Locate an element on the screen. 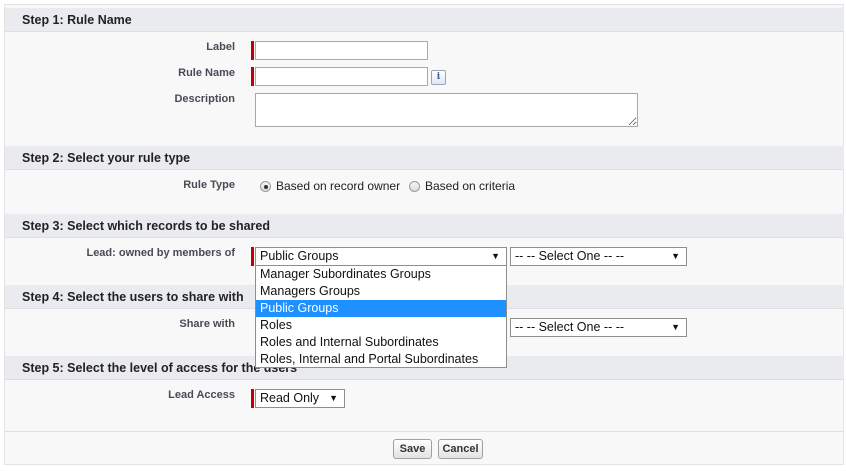 The image size is (846, 471). owned-by-field-label: Lead: owned by members of is located at coordinates (160, 253).